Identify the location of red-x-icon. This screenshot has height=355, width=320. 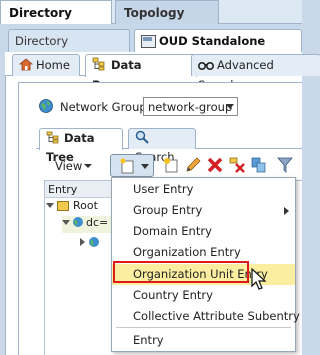
(215, 165).